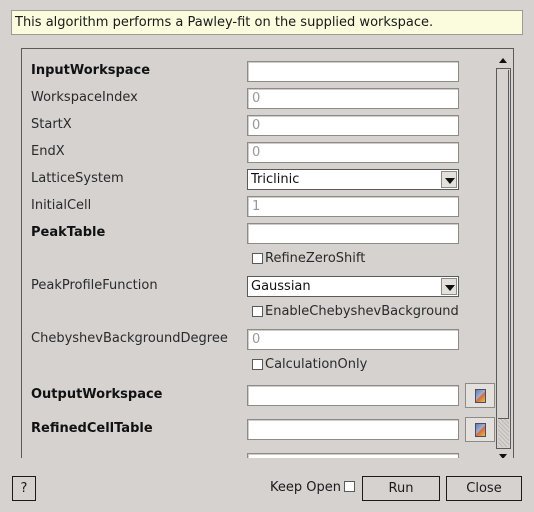  Describe the element at coordinates (353, 206) in the screenshot. I see `initial-cell-field: 1` at that location.